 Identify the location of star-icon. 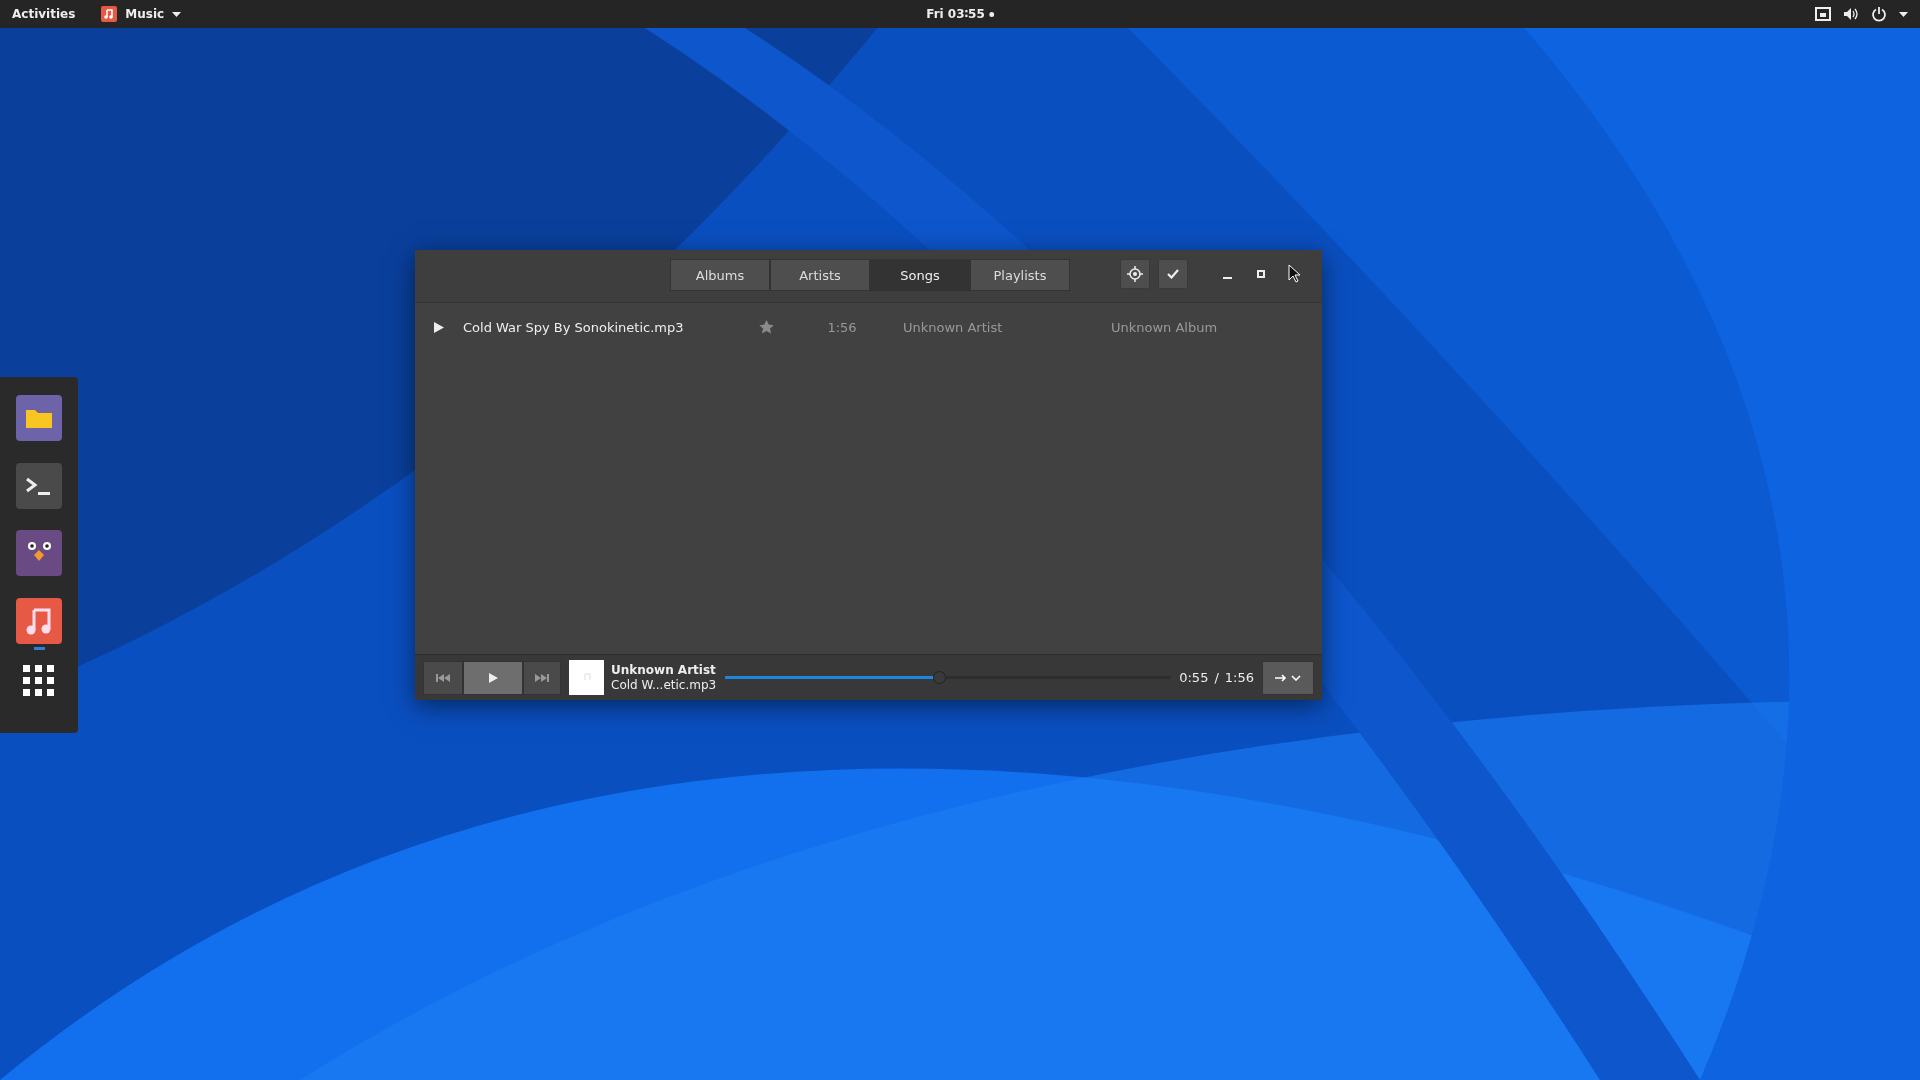
(766, 327).